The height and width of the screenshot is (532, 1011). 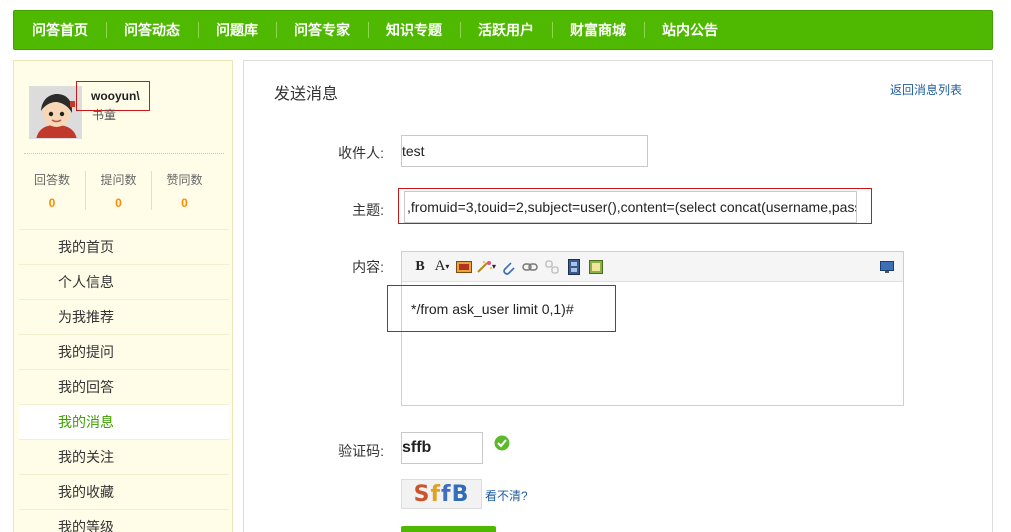 I want to click on top-nav: 问答首页 问答动态 问题库 问答专家 知识专题 活跃用户 财富商城 站内公告, so click(x=503, y=30).